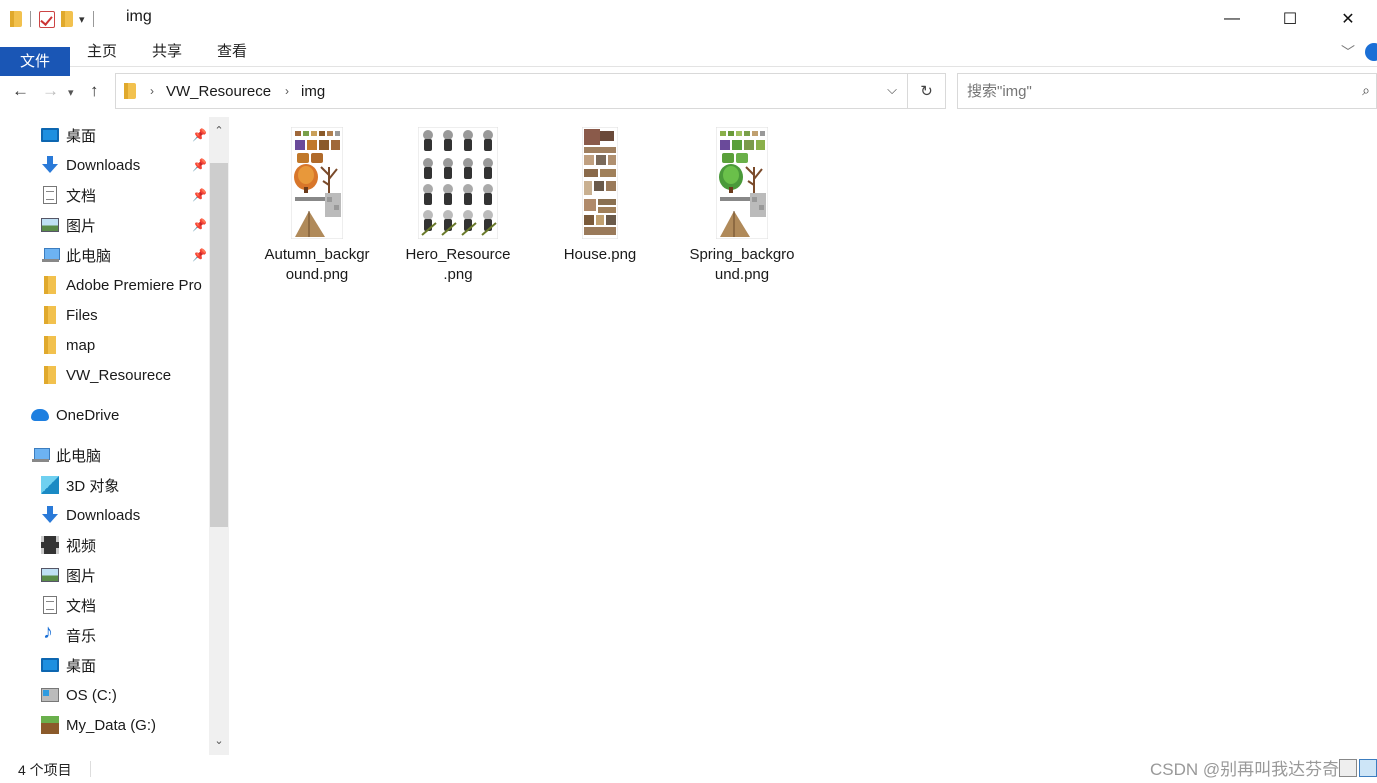 This screenshot has width=1377, height=783. Describe the element at coordinates (600, 183) in the screenshot. I see `house-thumbnail-icon` at that location.